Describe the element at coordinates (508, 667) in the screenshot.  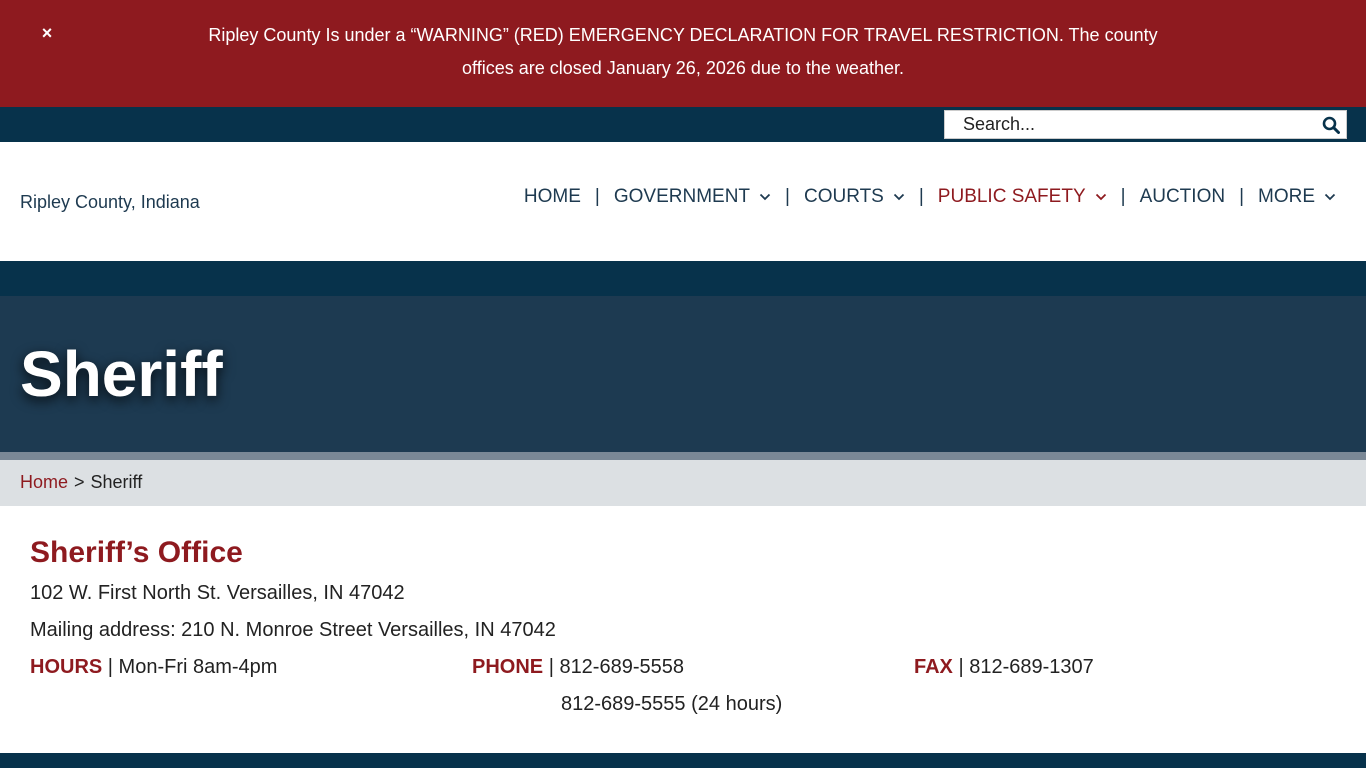
I see `phone-label: PHONE` at that location.